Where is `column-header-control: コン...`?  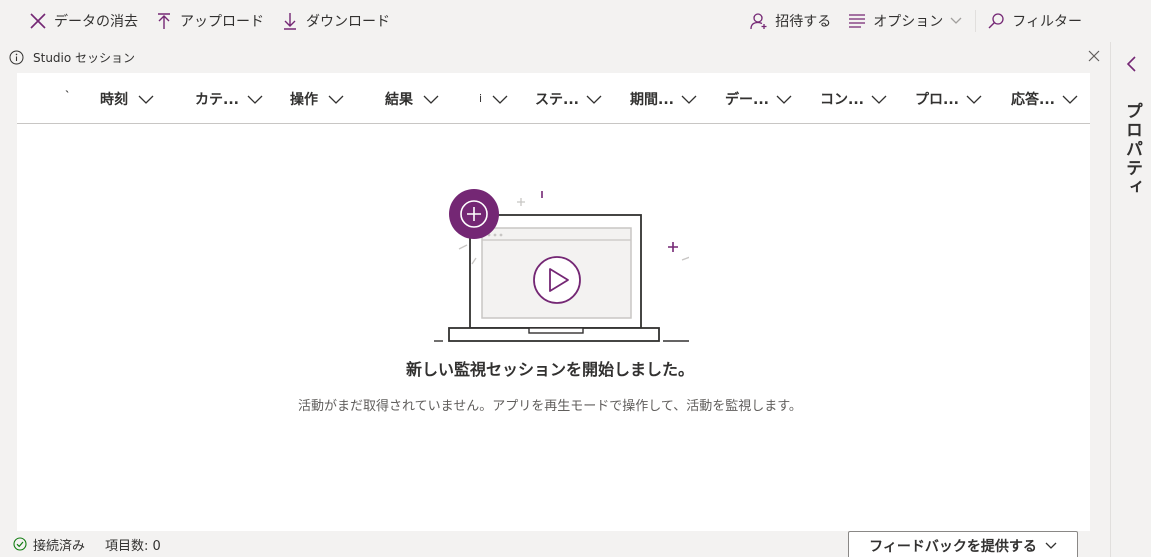
column-header-control: コン... is located at coordinates (860, 98).